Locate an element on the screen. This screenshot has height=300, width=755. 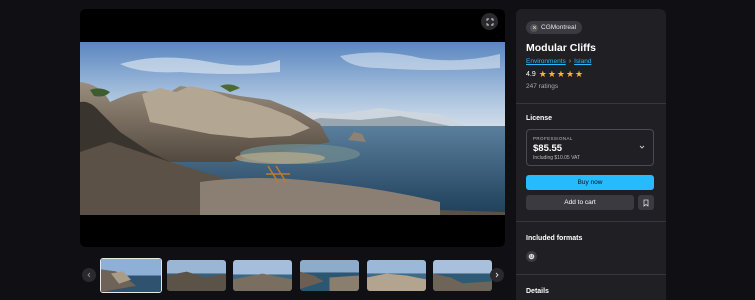
add-to-cart-button: Add to cart is located at coordinates (580, 202).